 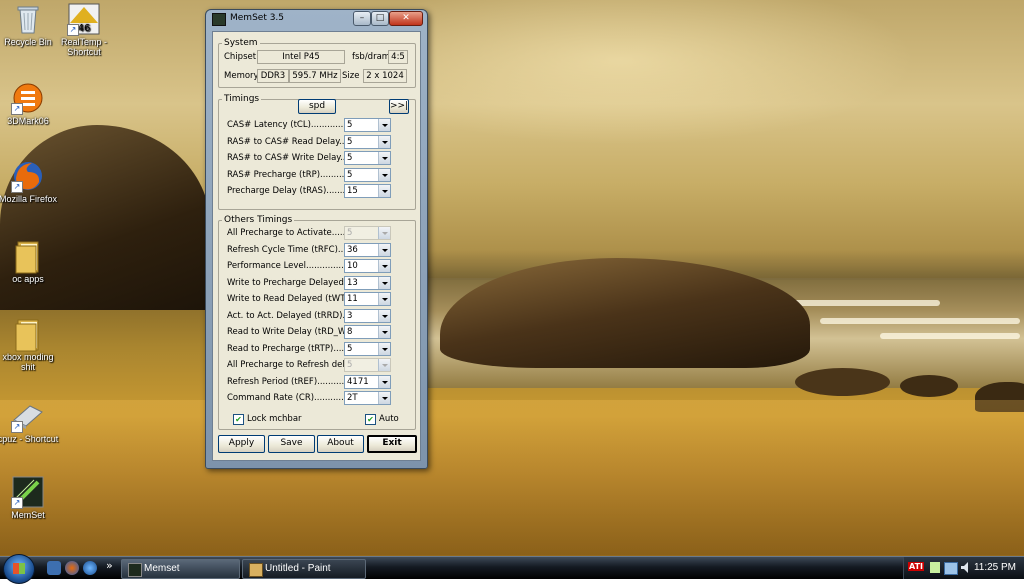 What do you see at coordinates (367, 299) in the screenshot?
I see `timing-select: 11` at bounding box center [367, 299].